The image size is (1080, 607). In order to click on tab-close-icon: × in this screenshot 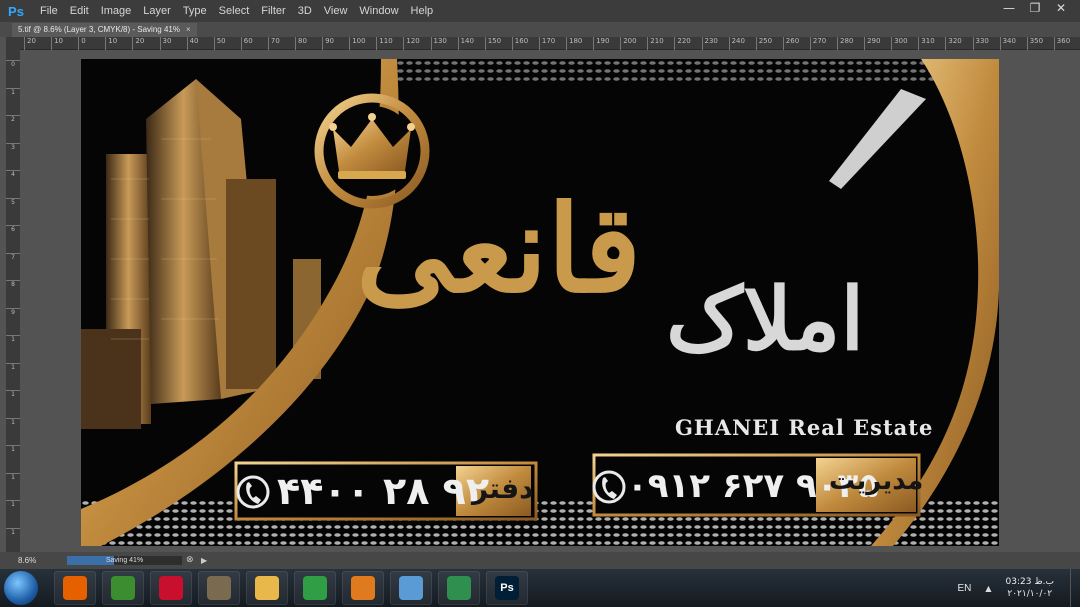, I will do `click(188, 30)`.